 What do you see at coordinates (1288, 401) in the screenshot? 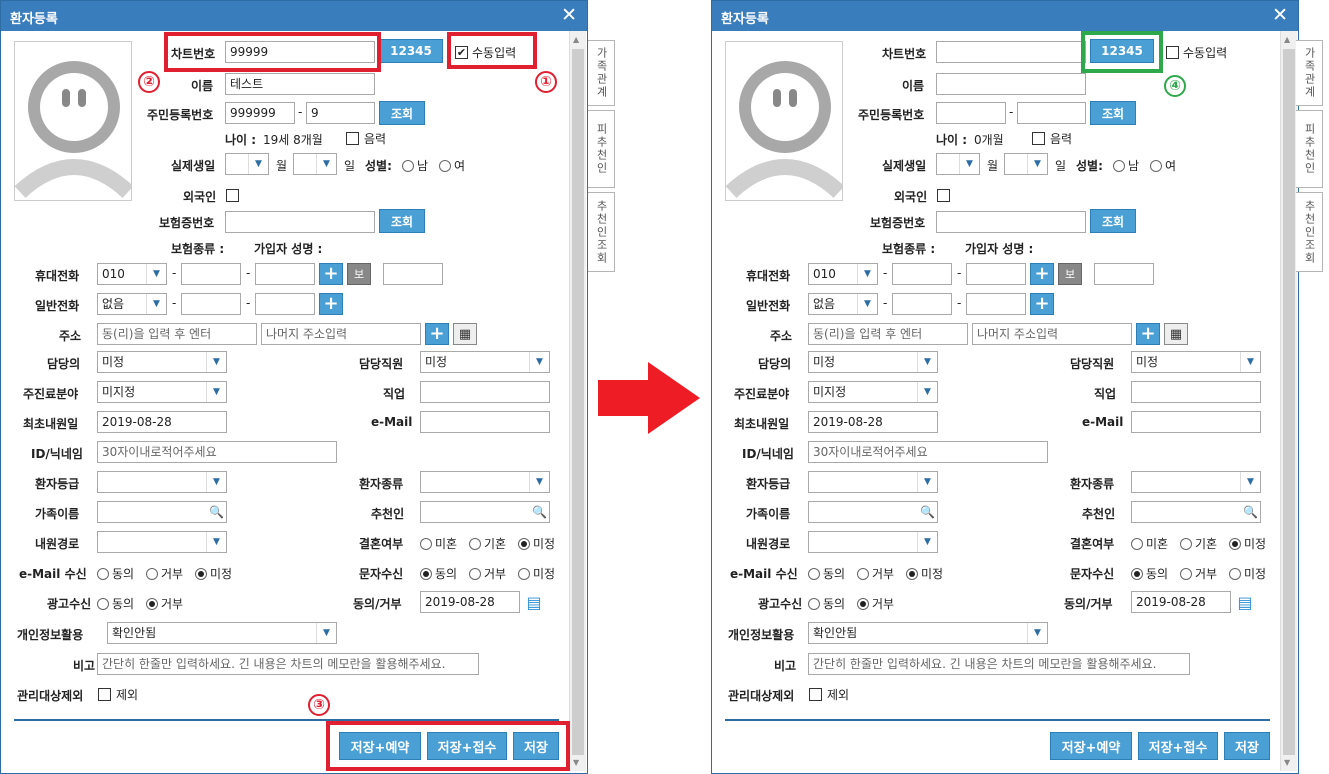
I see `scrollbar: ▲ ▼` at bounding box center [1288, 401].